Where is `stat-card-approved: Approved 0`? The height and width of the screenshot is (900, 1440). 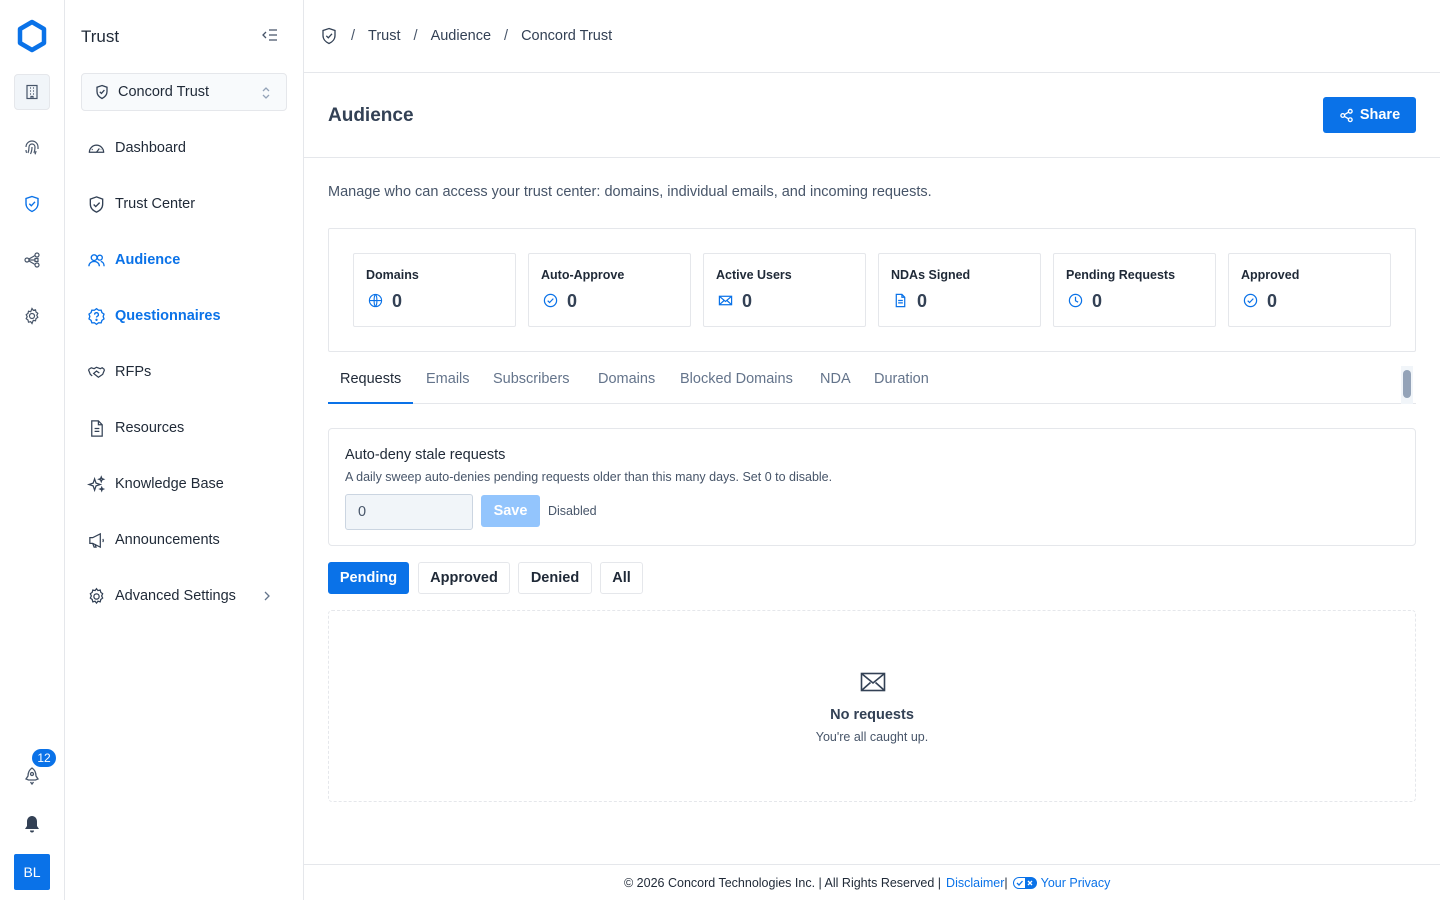
stat-card-approved: Approved 0 is located at coordinates (1309, 290).